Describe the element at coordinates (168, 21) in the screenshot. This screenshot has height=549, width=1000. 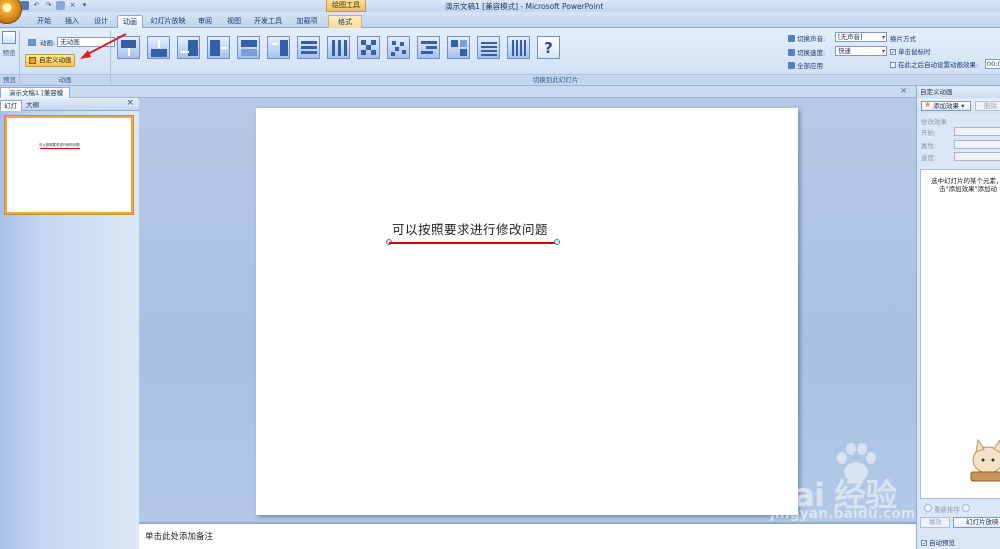
I see `tab-slideshow: 幻灯片放映` at that location.